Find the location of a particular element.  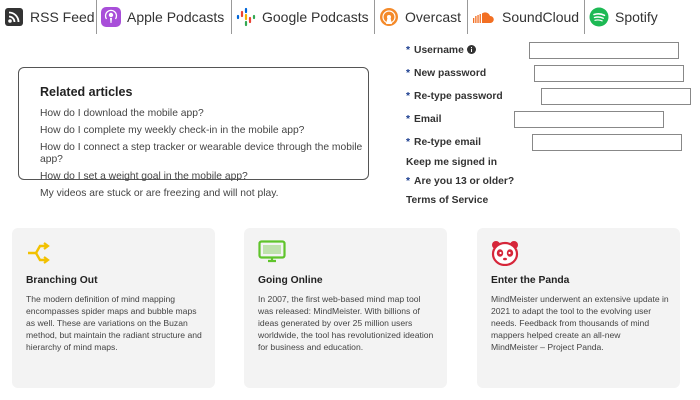

retype-email-input is located at coordinates (607, 142).